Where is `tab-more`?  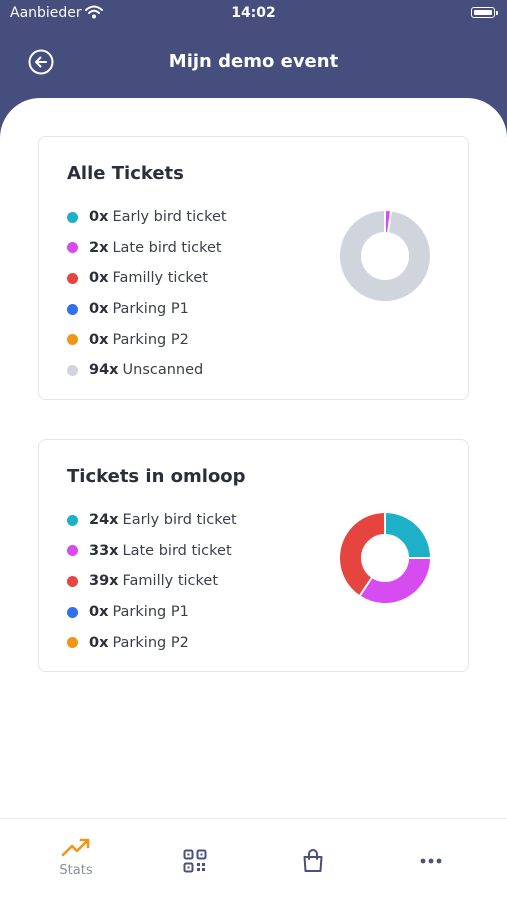 tab-more is located at coordinates (431, 862).